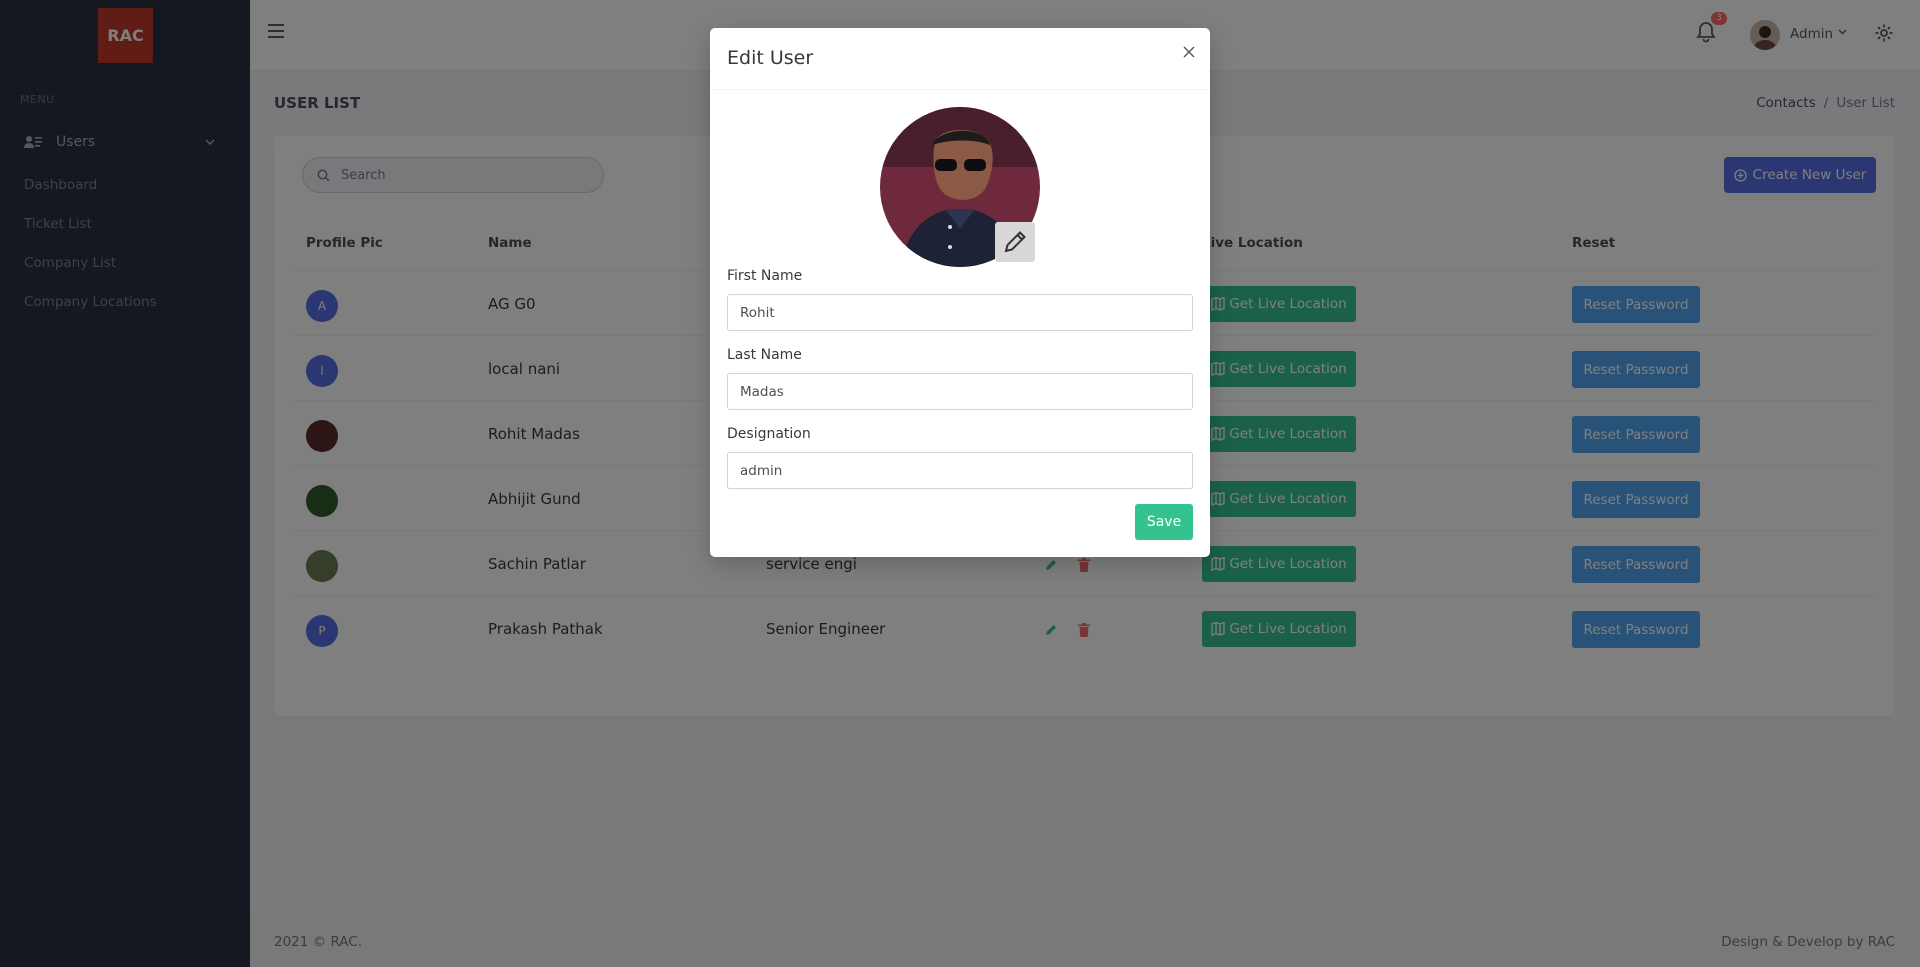 The image size is (1920, 967). I want to click on last-name-field, so click(960, 391).